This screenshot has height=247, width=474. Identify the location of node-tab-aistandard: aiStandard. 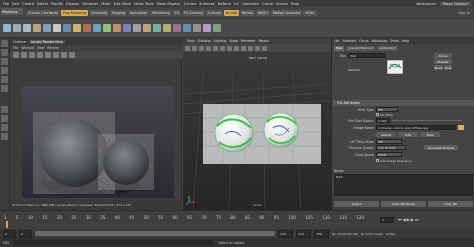
(387, 48).